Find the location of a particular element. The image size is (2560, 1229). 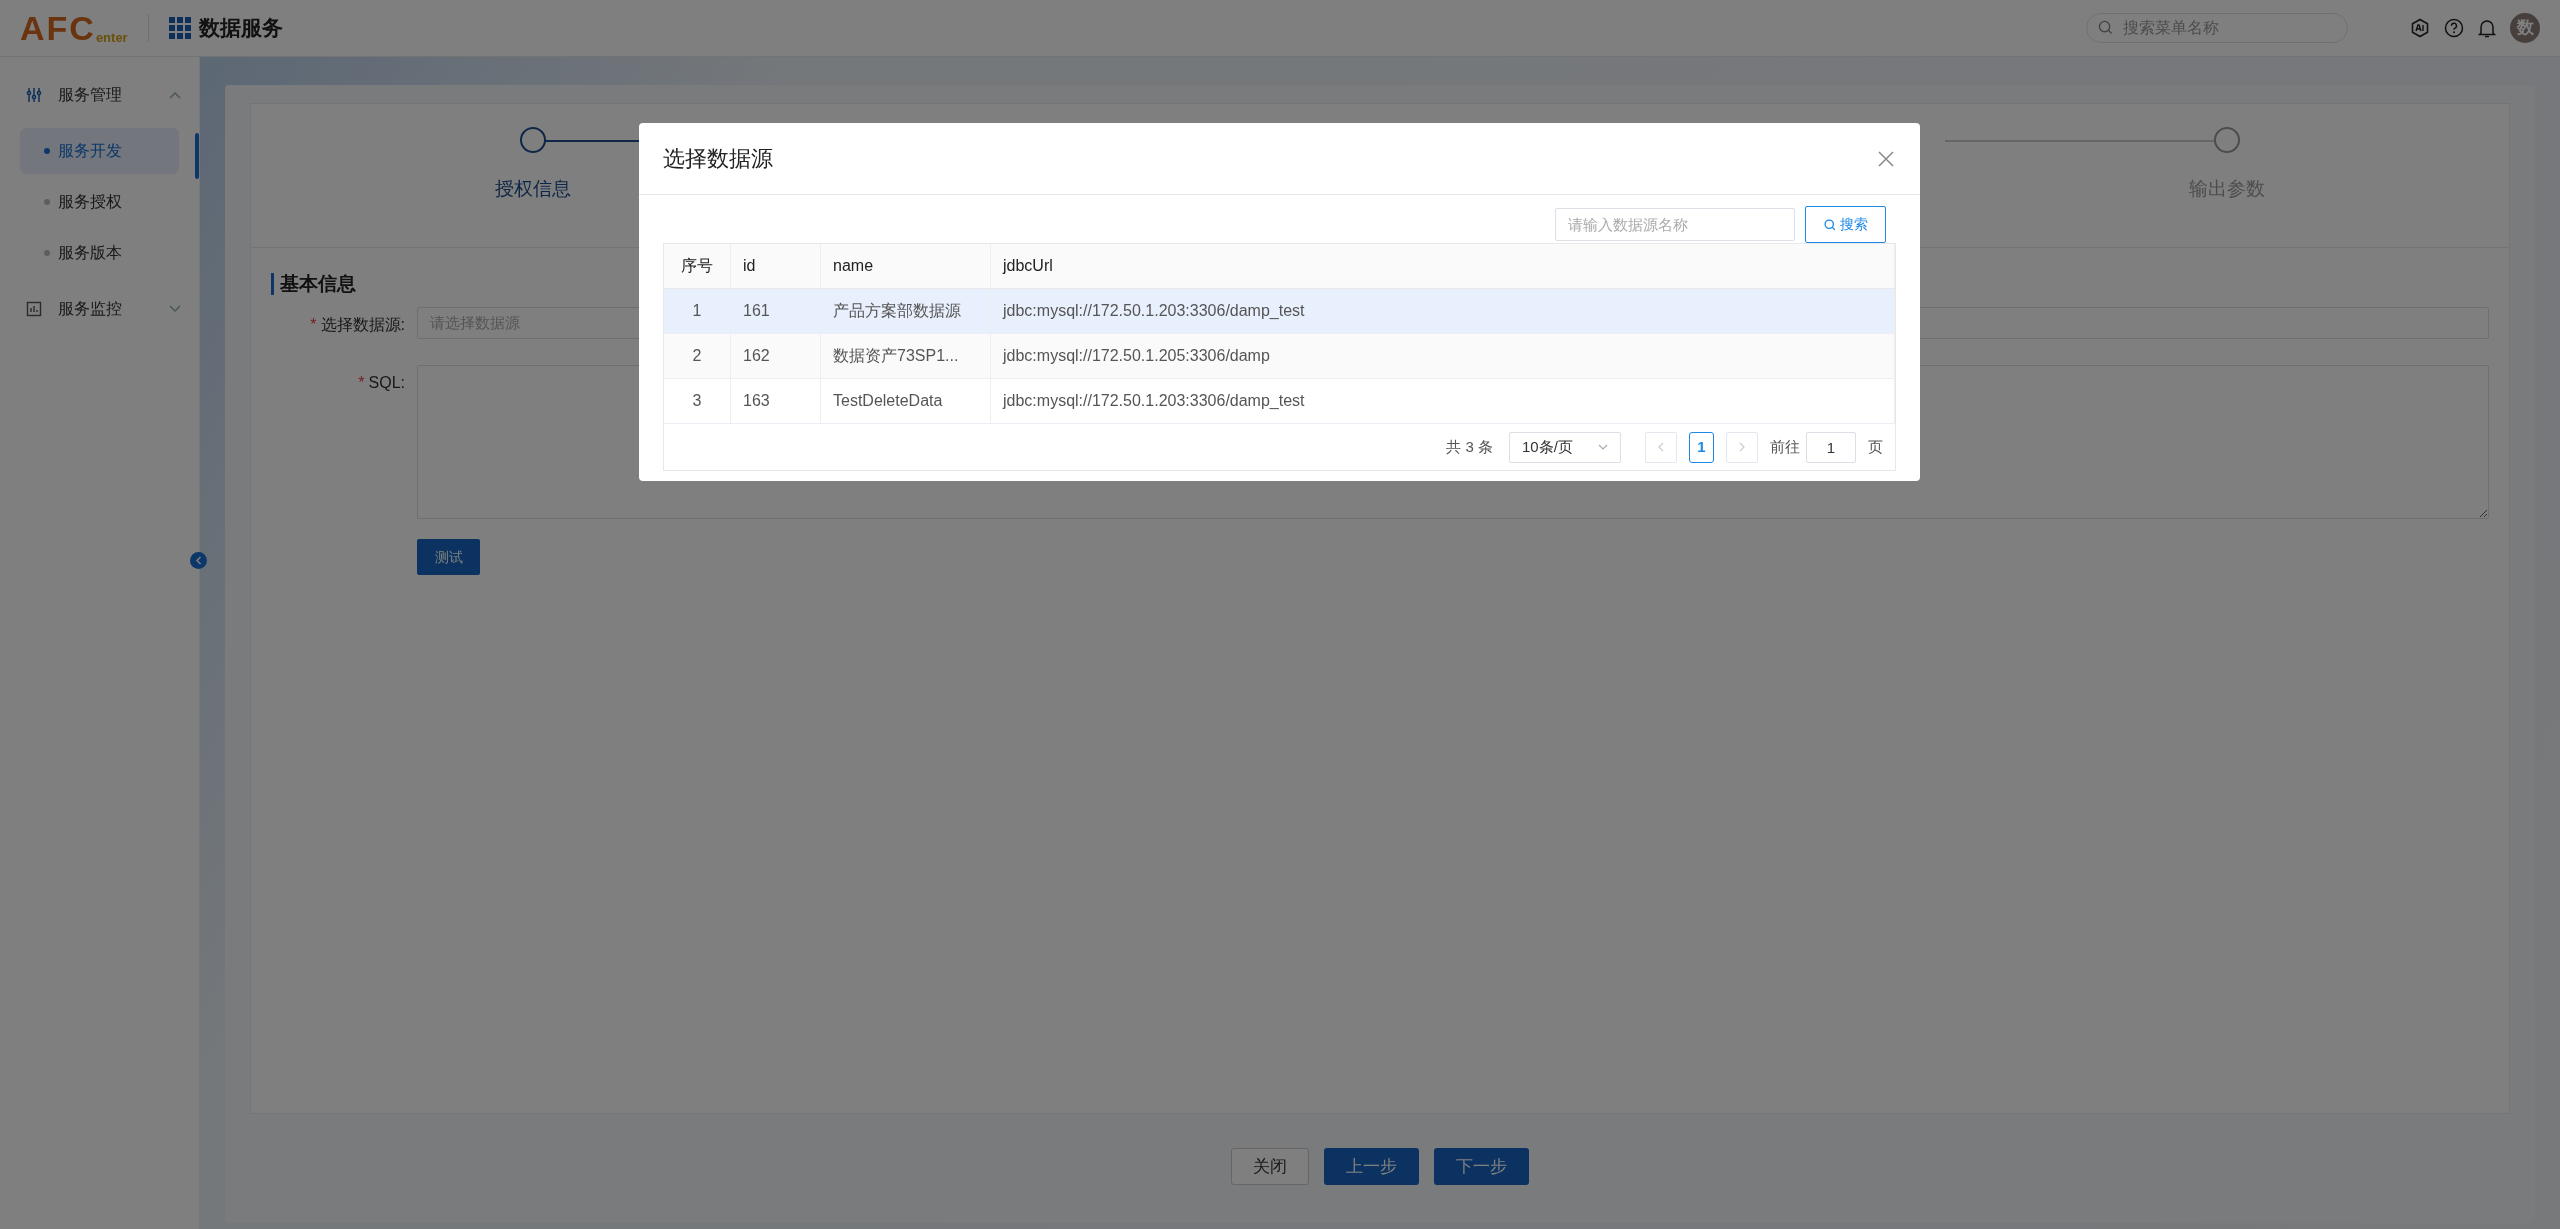

table-cell-text: 1 is located at coordinates (697, 311).